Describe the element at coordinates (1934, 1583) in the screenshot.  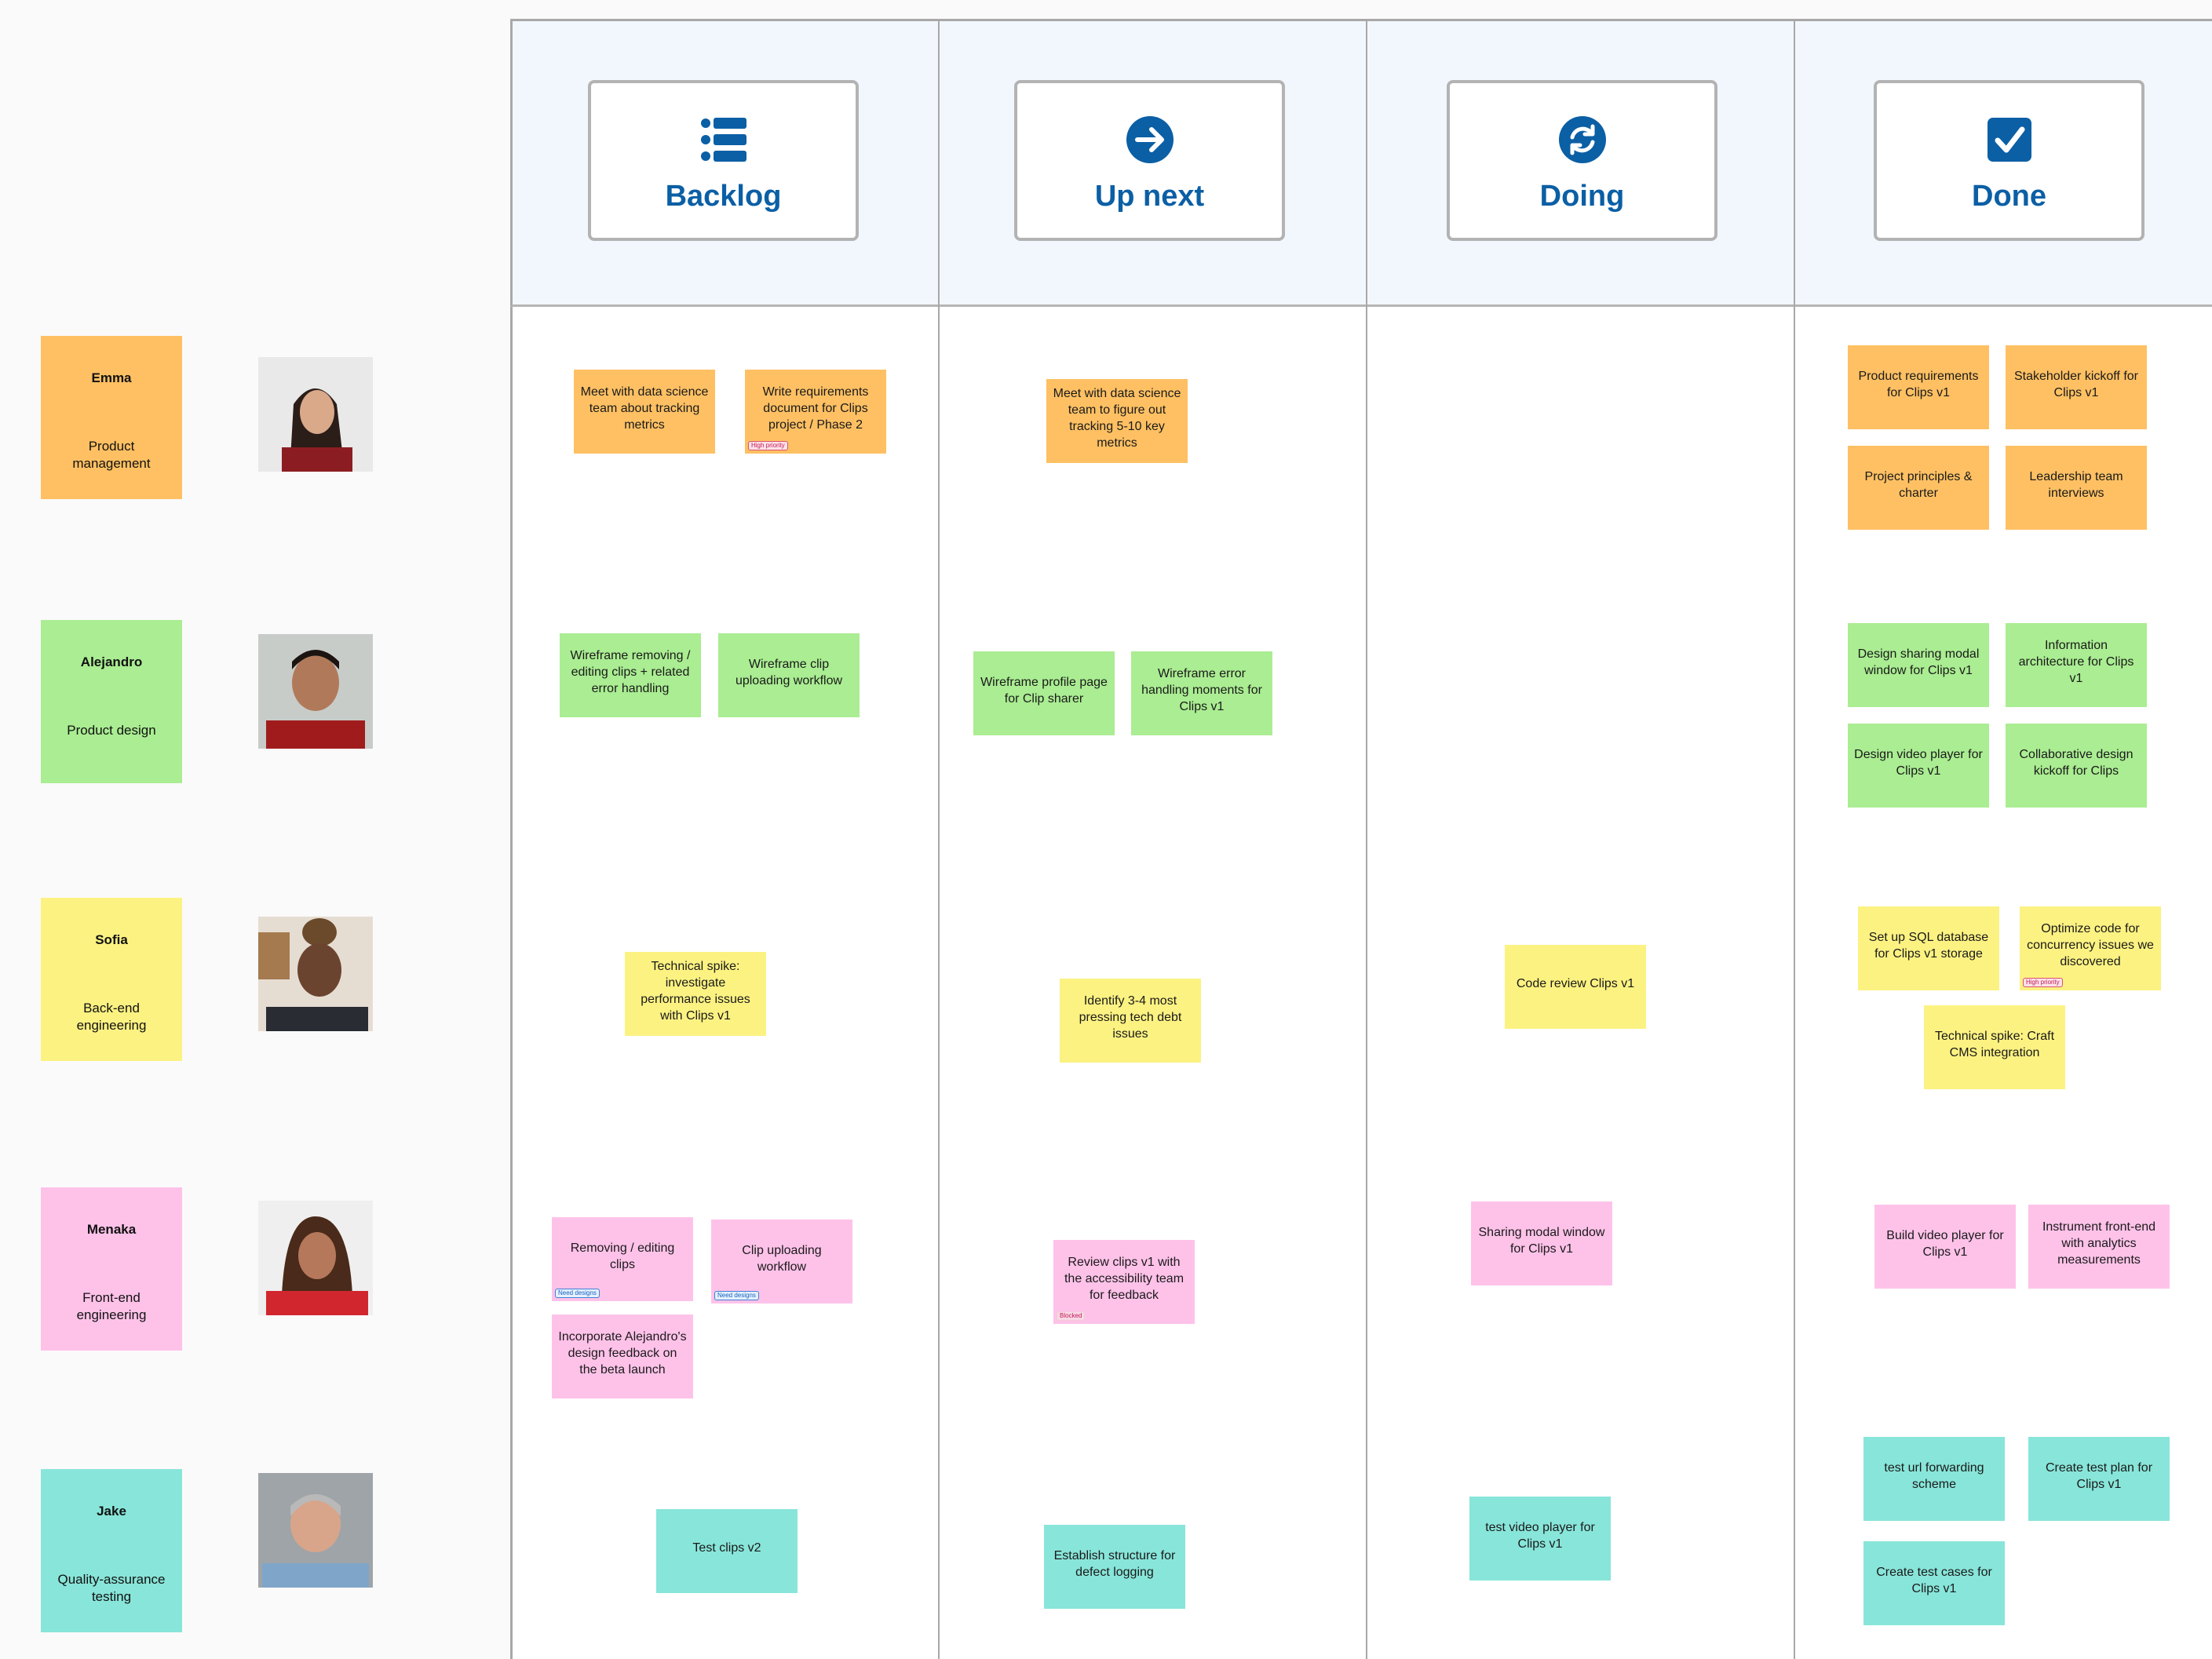
I see `task-card: Create test cases for Clips v1` at that location.